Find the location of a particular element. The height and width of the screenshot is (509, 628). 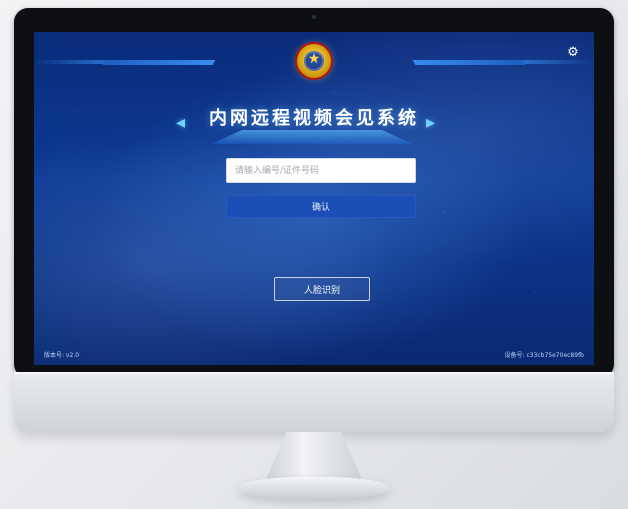

device-id-label: 设备号: c33cb75e70ec89fb is located at coordinates (544, 355).